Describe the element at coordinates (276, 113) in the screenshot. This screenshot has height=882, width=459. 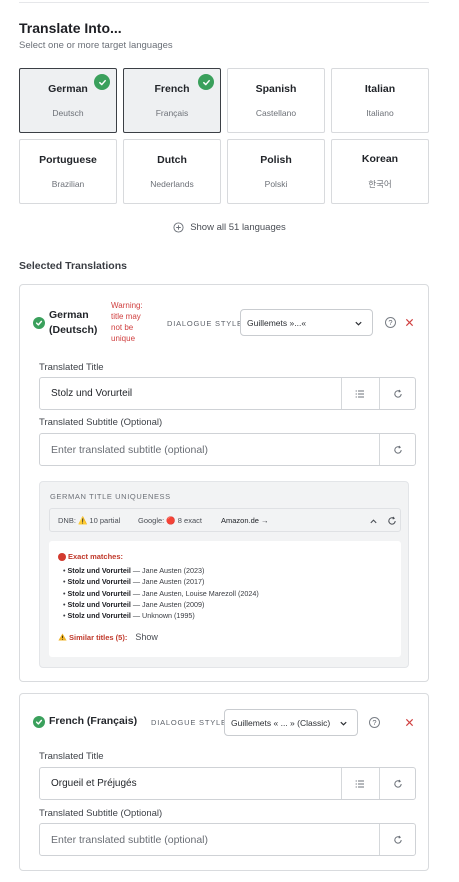
I see `language-native: Castellano` at that location.